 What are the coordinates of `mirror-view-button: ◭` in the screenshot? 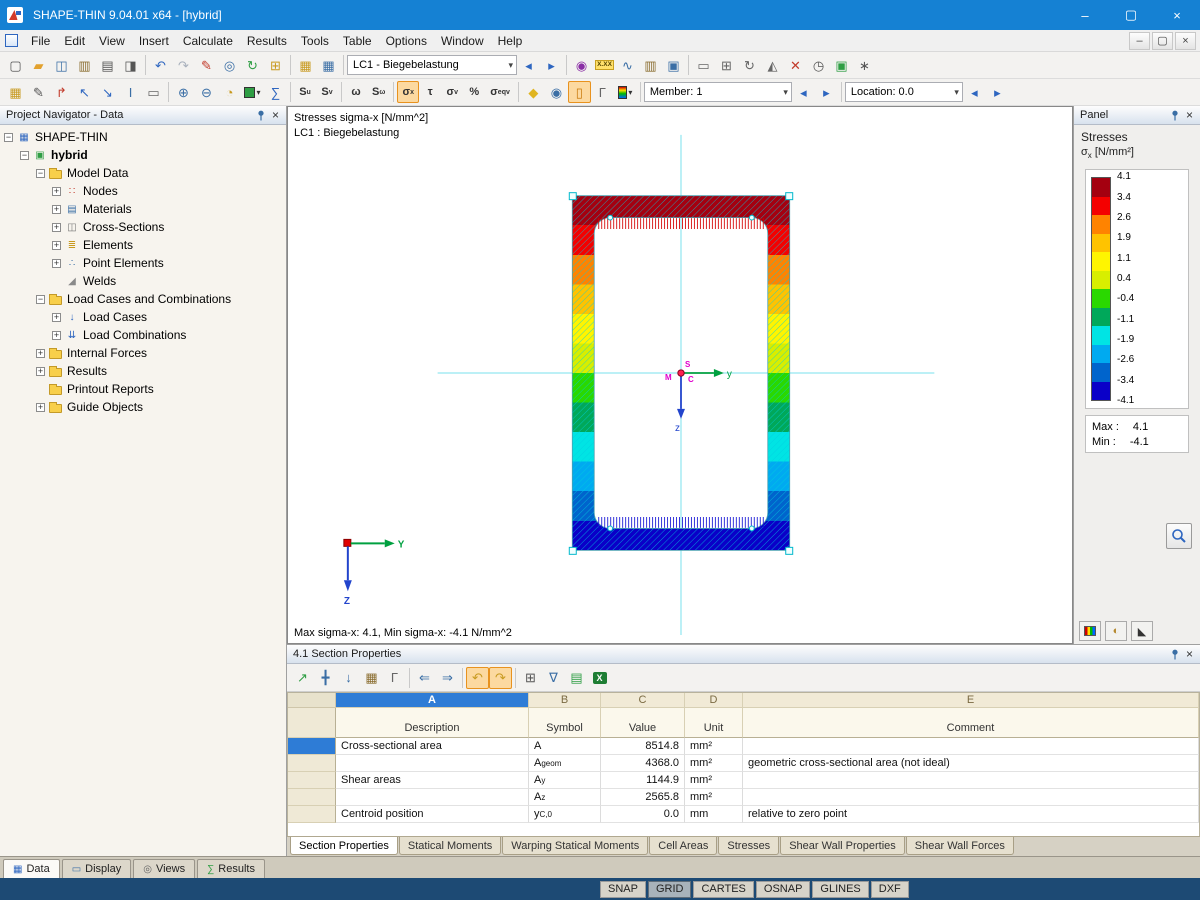 It's located at (772, 65).